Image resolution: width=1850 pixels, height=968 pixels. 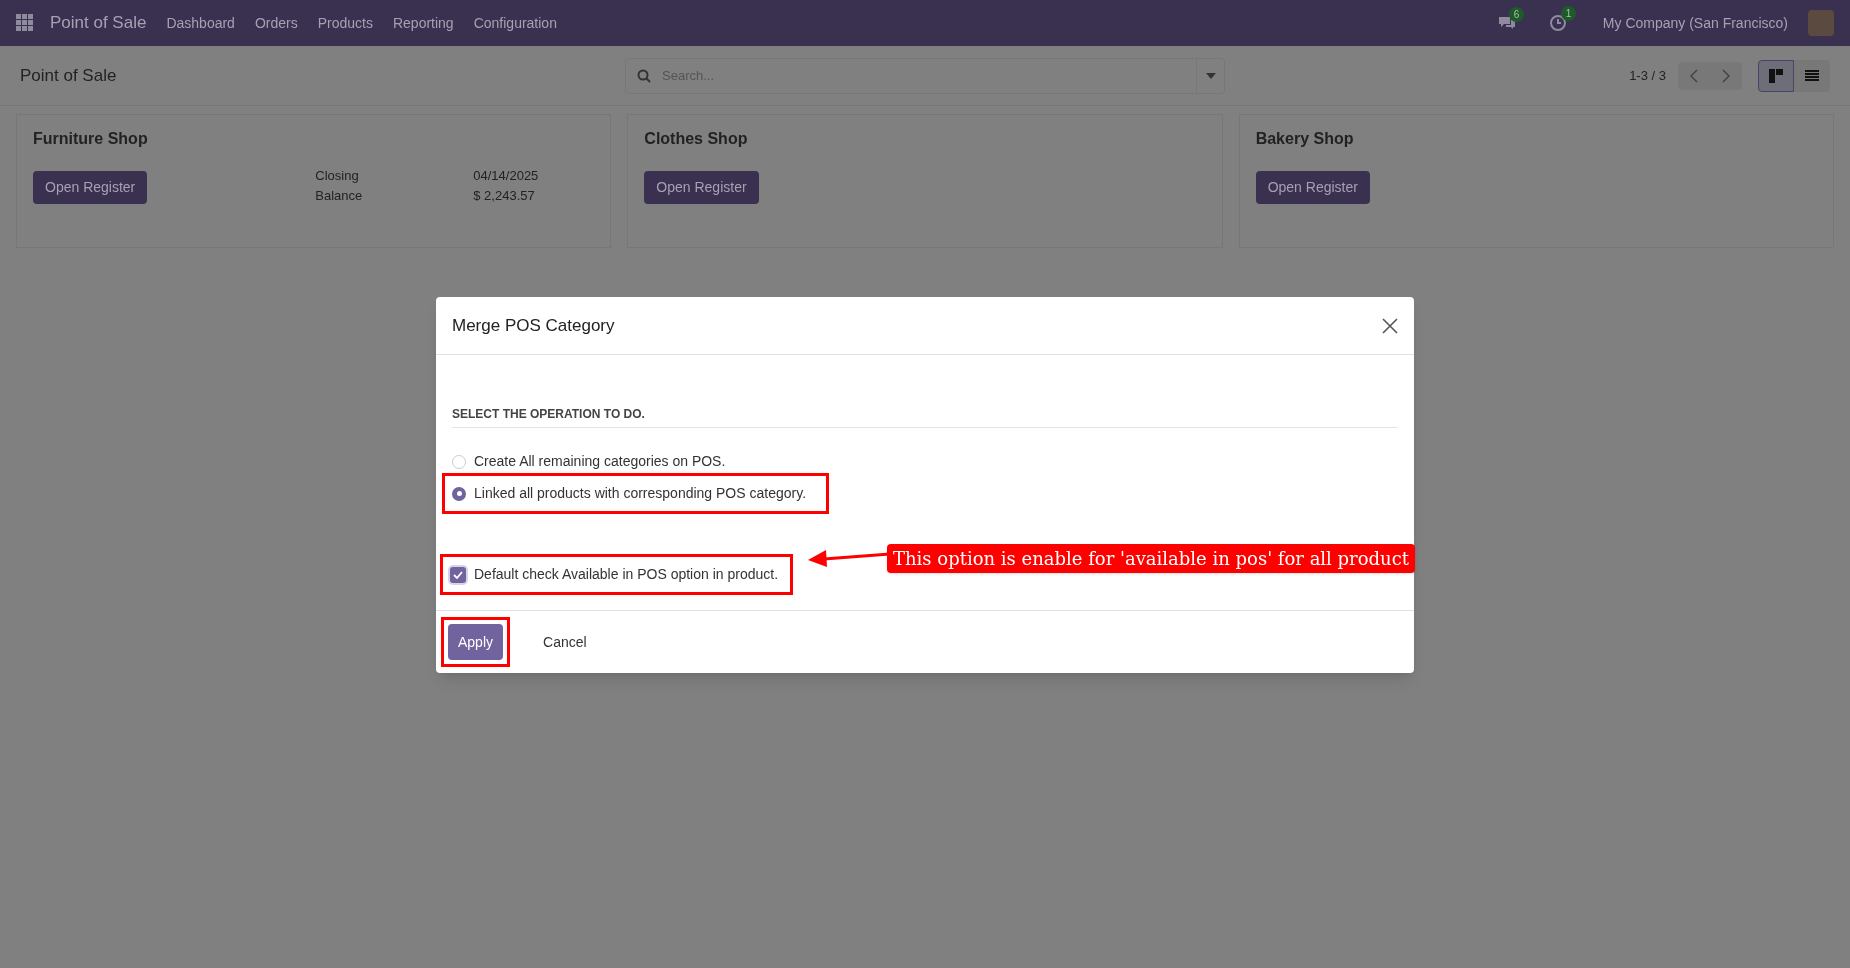 What do you see at coordinates (69, 75) in the screenshot?
I see `breadcrumb-title: Point of Sale` at bounding box center [69, 75].